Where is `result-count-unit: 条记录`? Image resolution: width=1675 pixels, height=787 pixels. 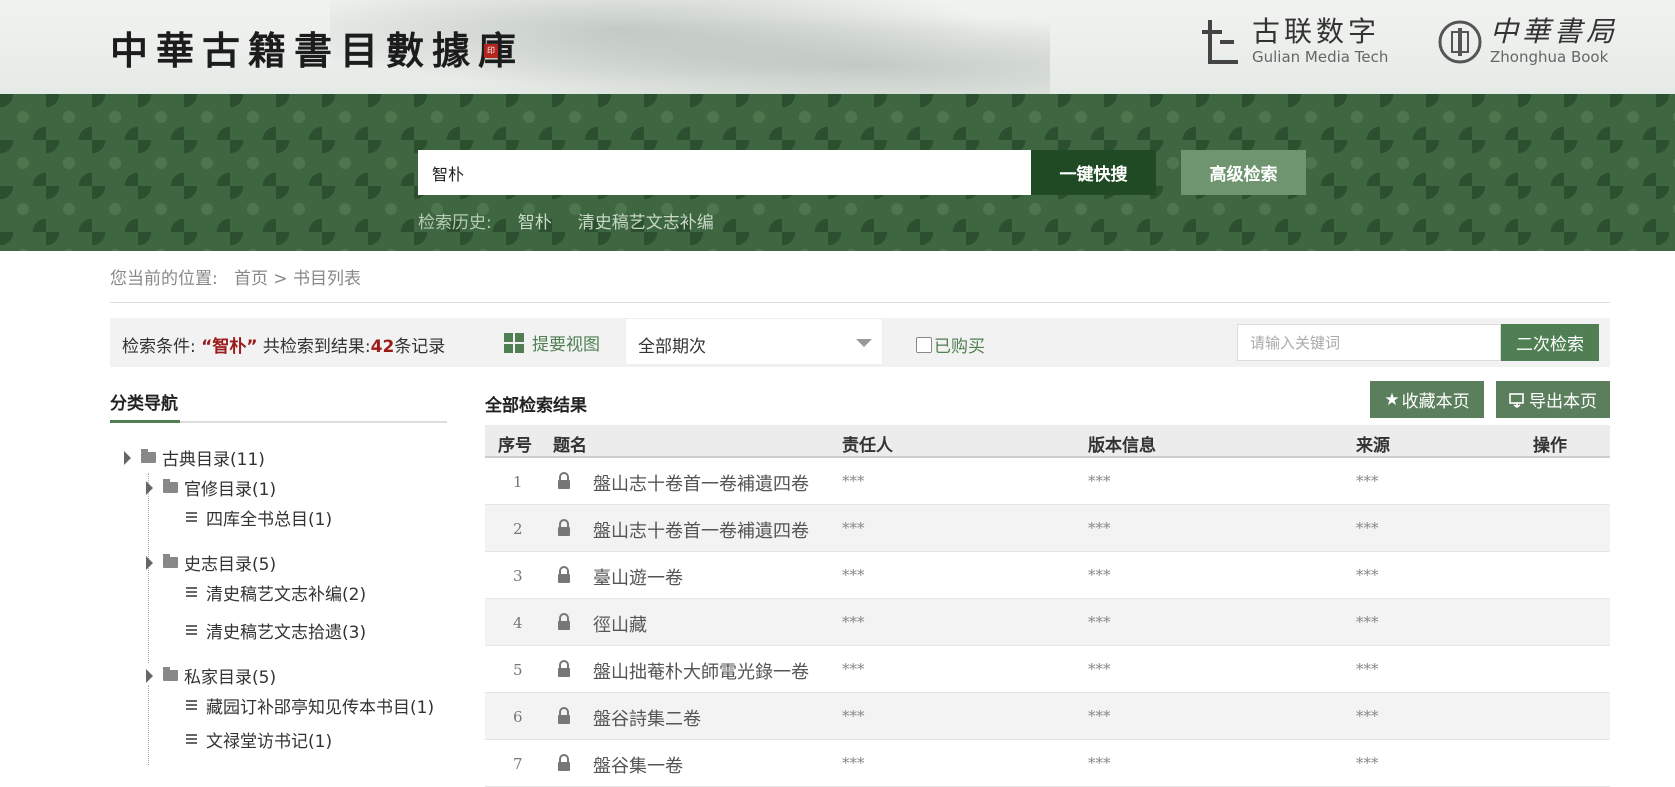
result-count-unit: 条记录 is located at coordinates (420, 347).